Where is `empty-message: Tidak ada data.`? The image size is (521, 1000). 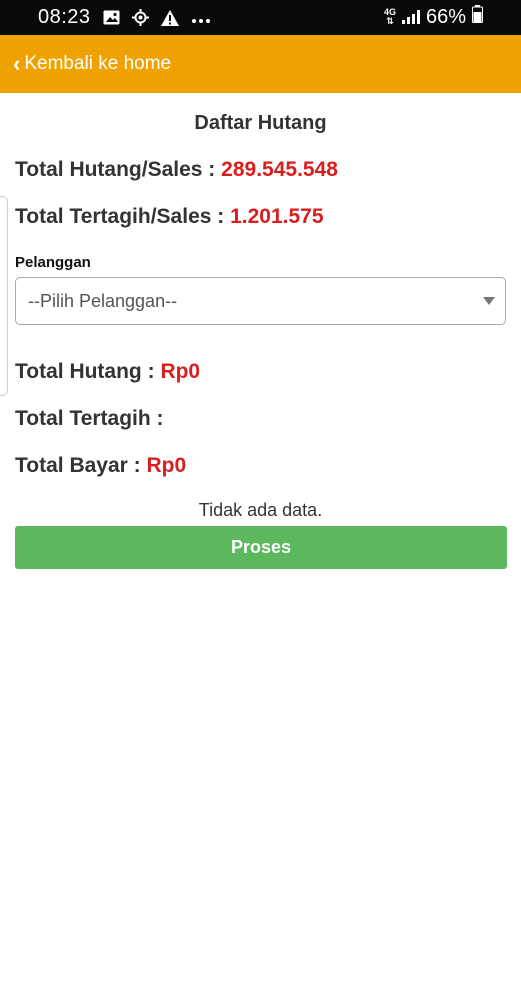 empty-message: Tidak ada data. is located at coordinates (260, 510).